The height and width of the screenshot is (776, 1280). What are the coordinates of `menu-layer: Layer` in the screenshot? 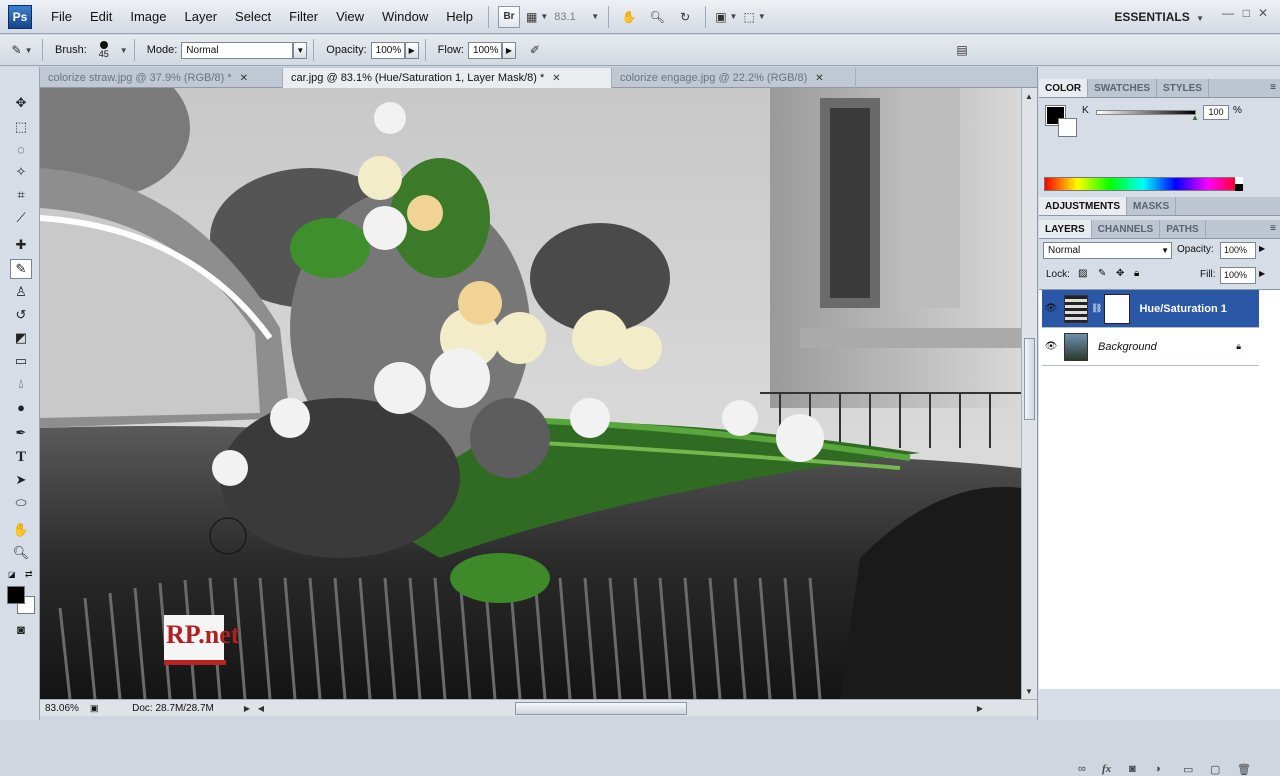 It's located at (201, 16).